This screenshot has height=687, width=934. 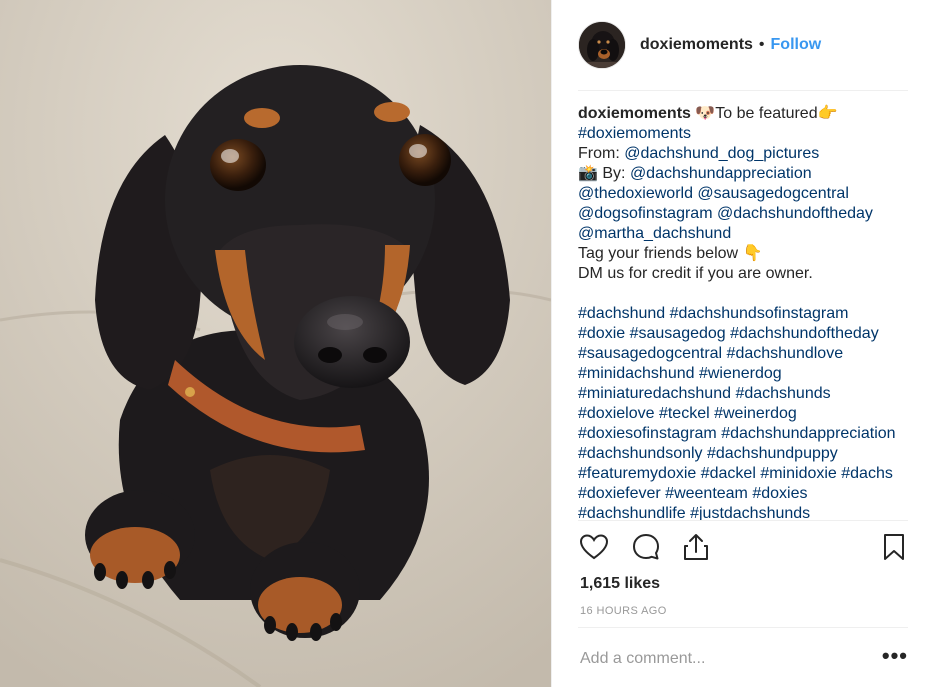 I want to click on caption-hashtags: #miniaturedachshund #dachshunds, so click(x=749, y=394).